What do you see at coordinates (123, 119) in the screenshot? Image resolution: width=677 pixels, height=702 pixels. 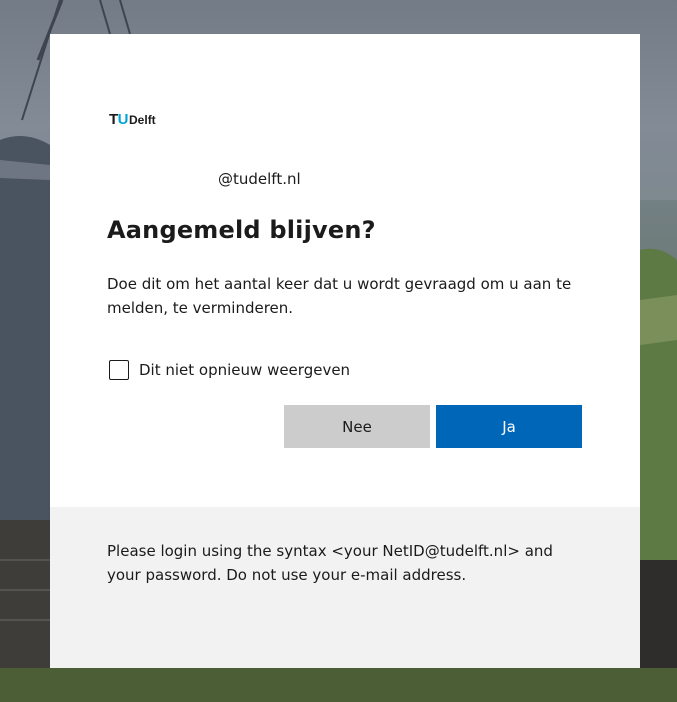 I see `logo-u: U` at bounding box center [123, 119].